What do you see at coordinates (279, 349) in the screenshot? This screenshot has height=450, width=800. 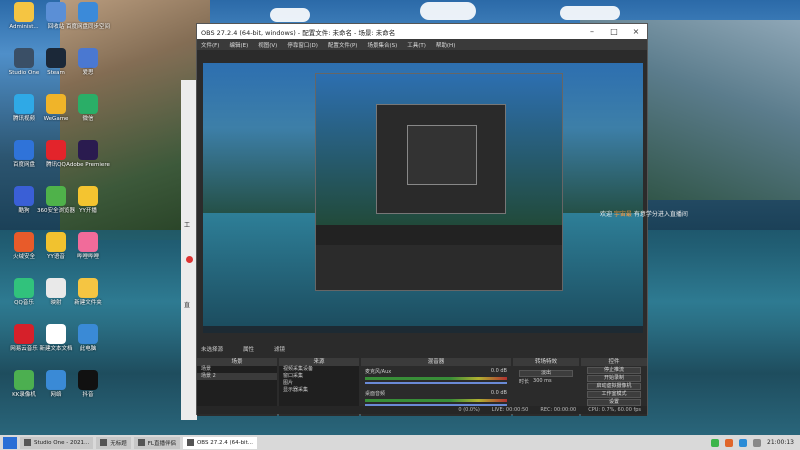 I see `filters-button: 滤镜` at bounding box center [279, 349].